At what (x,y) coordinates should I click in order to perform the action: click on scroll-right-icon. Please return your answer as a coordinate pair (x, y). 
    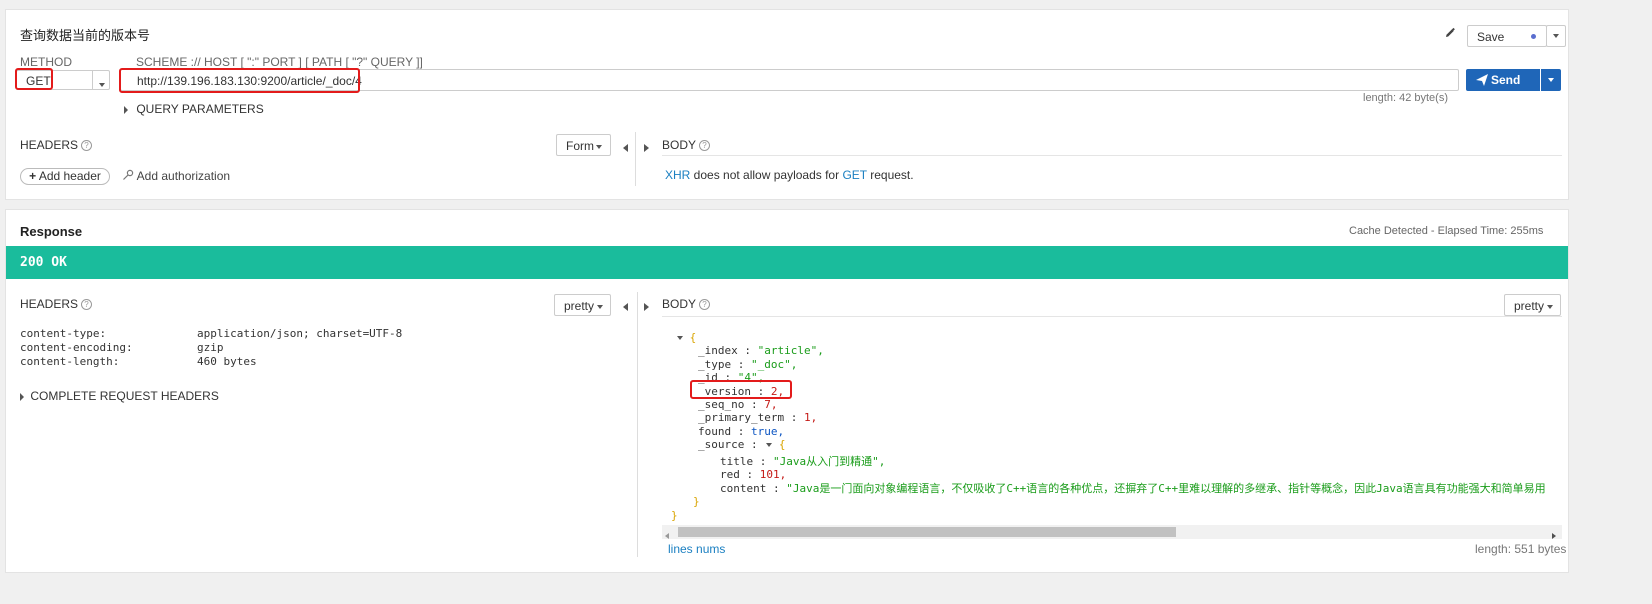
    Looking at the image, I should click on (1554, 535).